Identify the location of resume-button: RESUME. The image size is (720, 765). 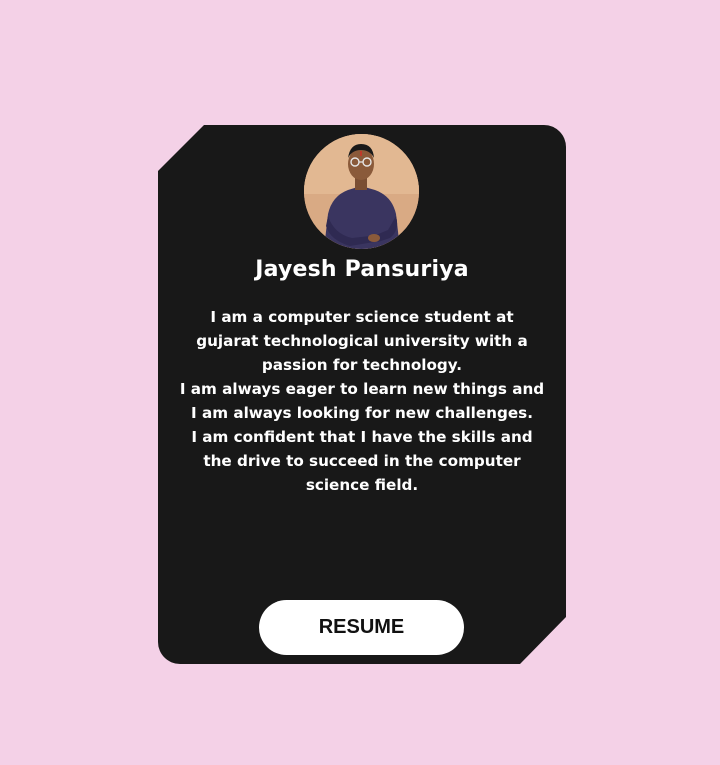
(361, 627).